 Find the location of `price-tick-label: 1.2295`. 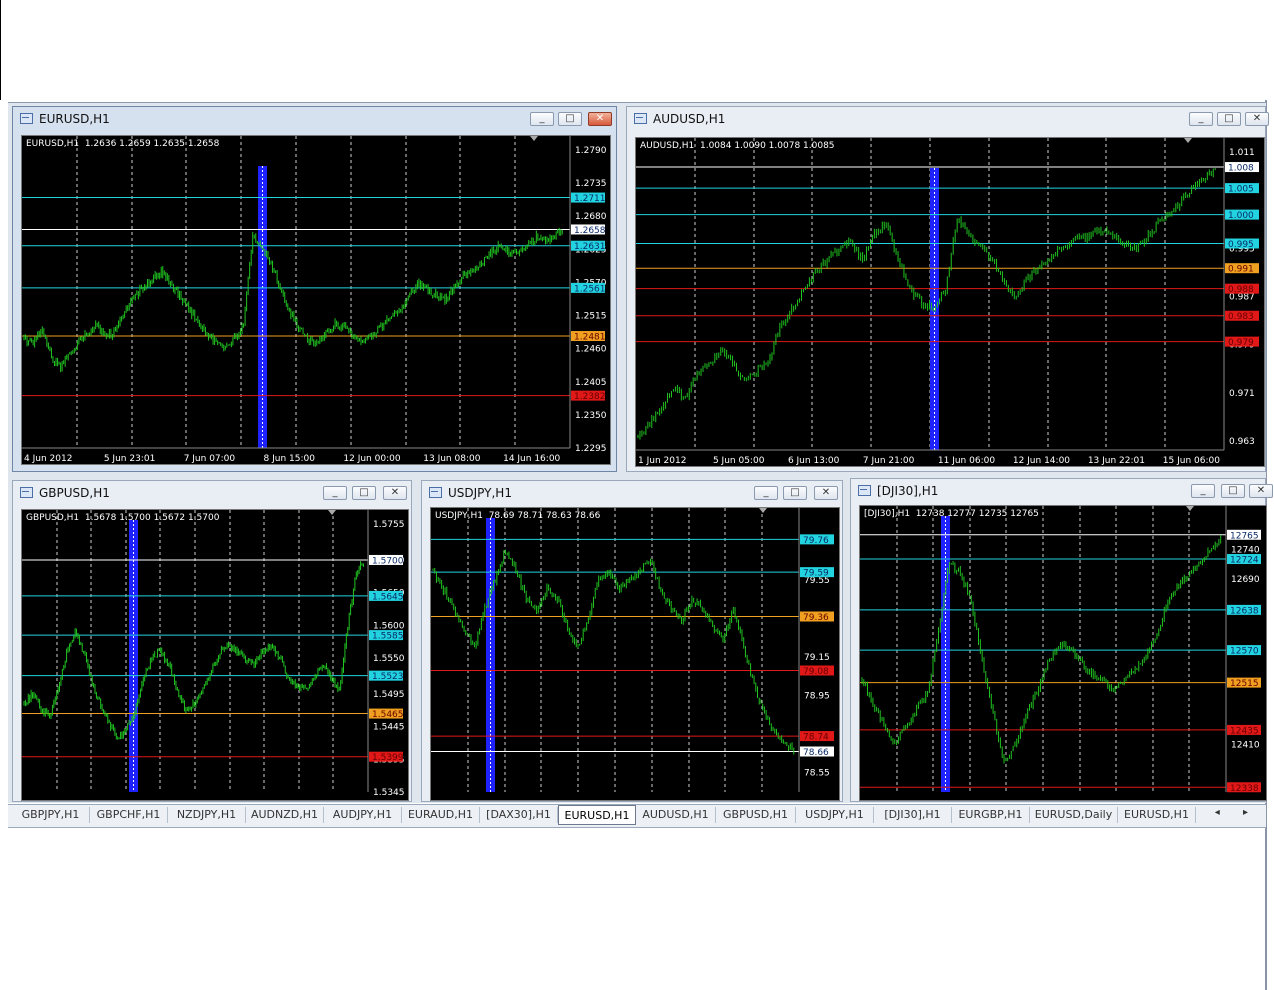

price-tick-label: 1.2295 is located at coordinates (591, 449).